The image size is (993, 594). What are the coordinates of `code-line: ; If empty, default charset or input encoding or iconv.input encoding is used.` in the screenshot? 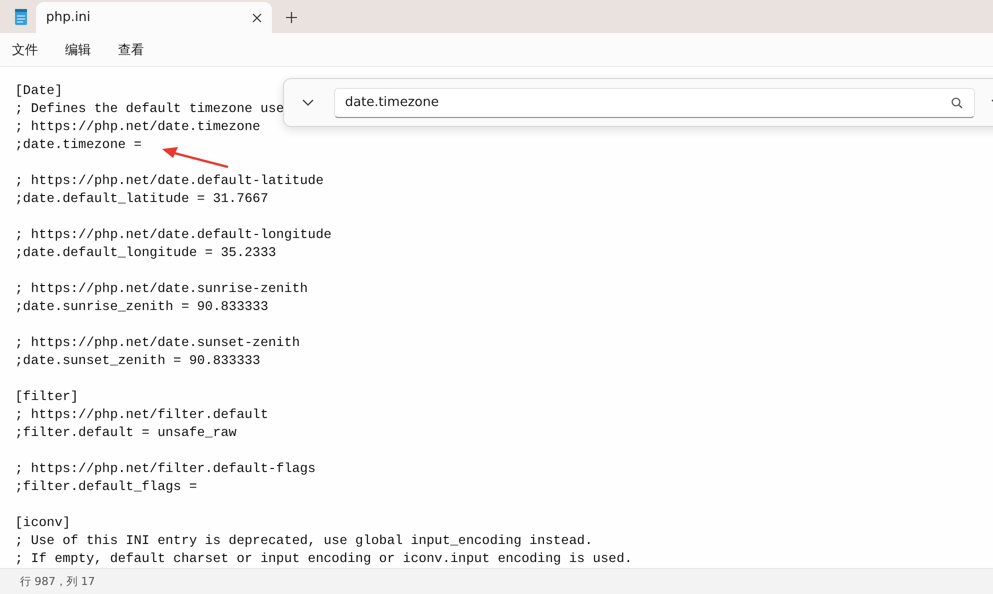 It's located at (323, 559).